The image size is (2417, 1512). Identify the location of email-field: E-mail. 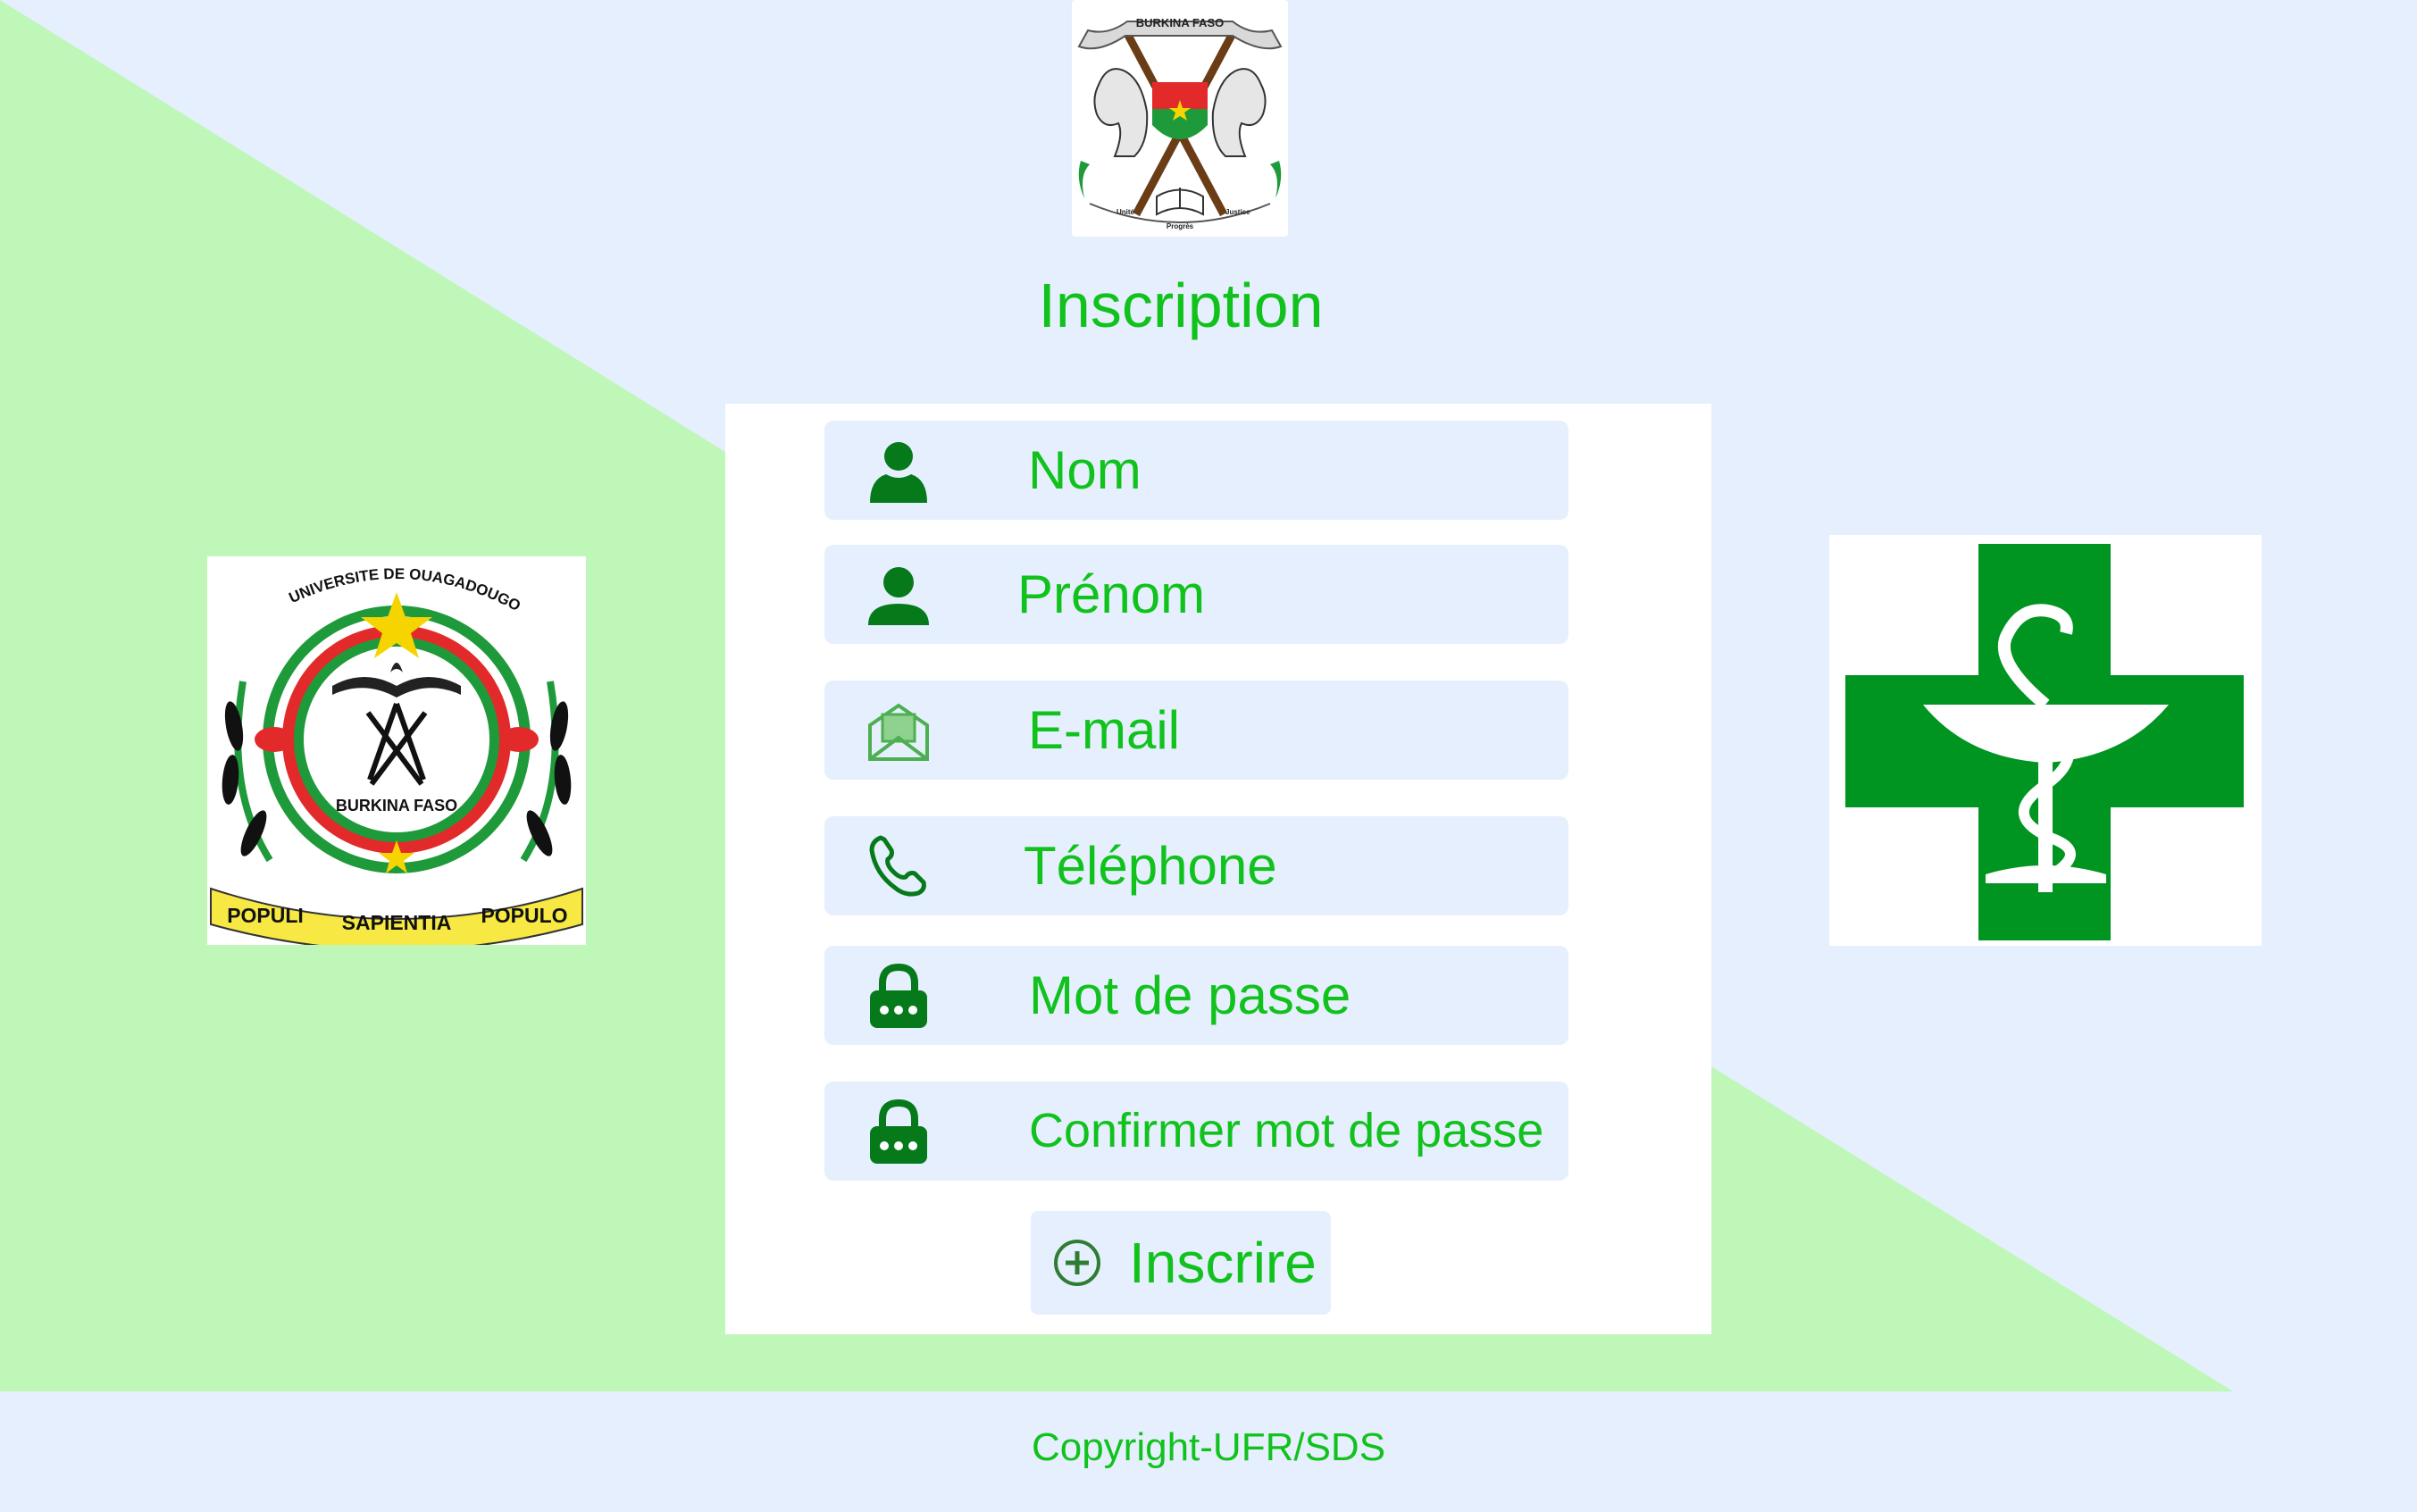
(1196, 730).